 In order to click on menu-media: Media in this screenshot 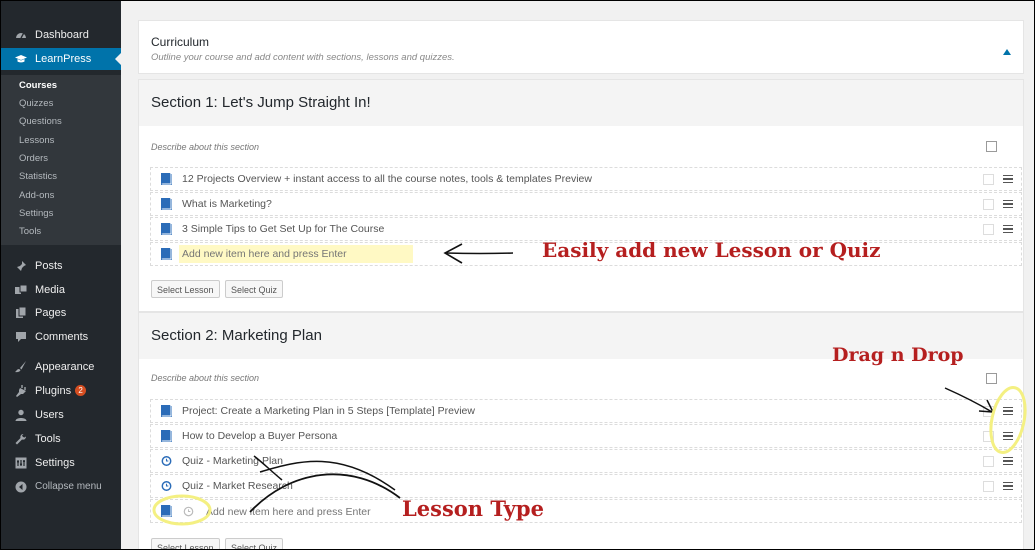, I will do `click(61, 290)`.